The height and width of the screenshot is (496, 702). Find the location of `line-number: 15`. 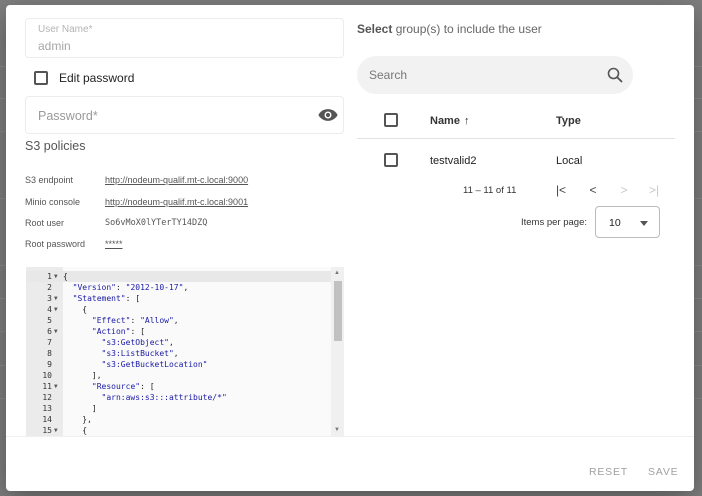

line-number: 15 is located at coordinates (47, 430).